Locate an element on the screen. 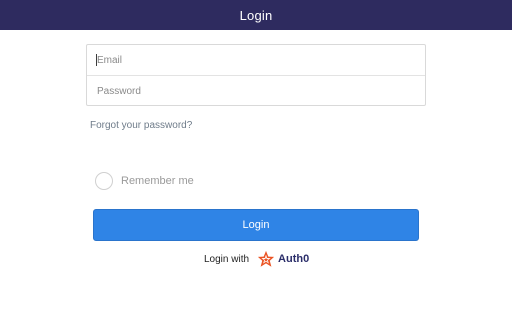 This screenshot has height=320, width=512. remember-me-option: Remember me is located at coordinates (144, 181).